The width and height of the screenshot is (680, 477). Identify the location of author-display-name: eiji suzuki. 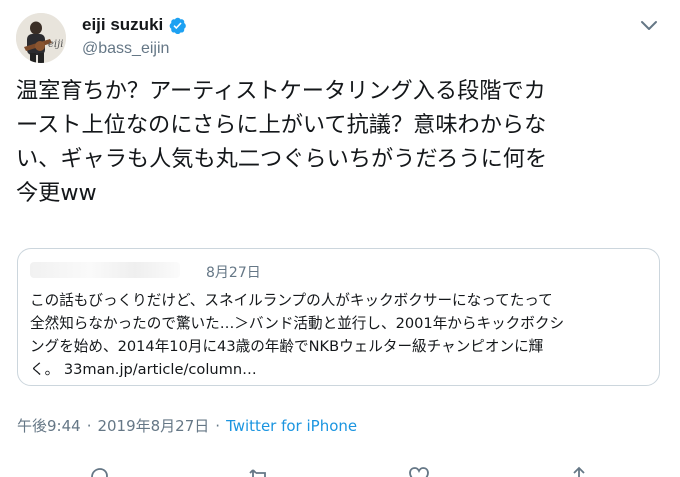
(122, 25).